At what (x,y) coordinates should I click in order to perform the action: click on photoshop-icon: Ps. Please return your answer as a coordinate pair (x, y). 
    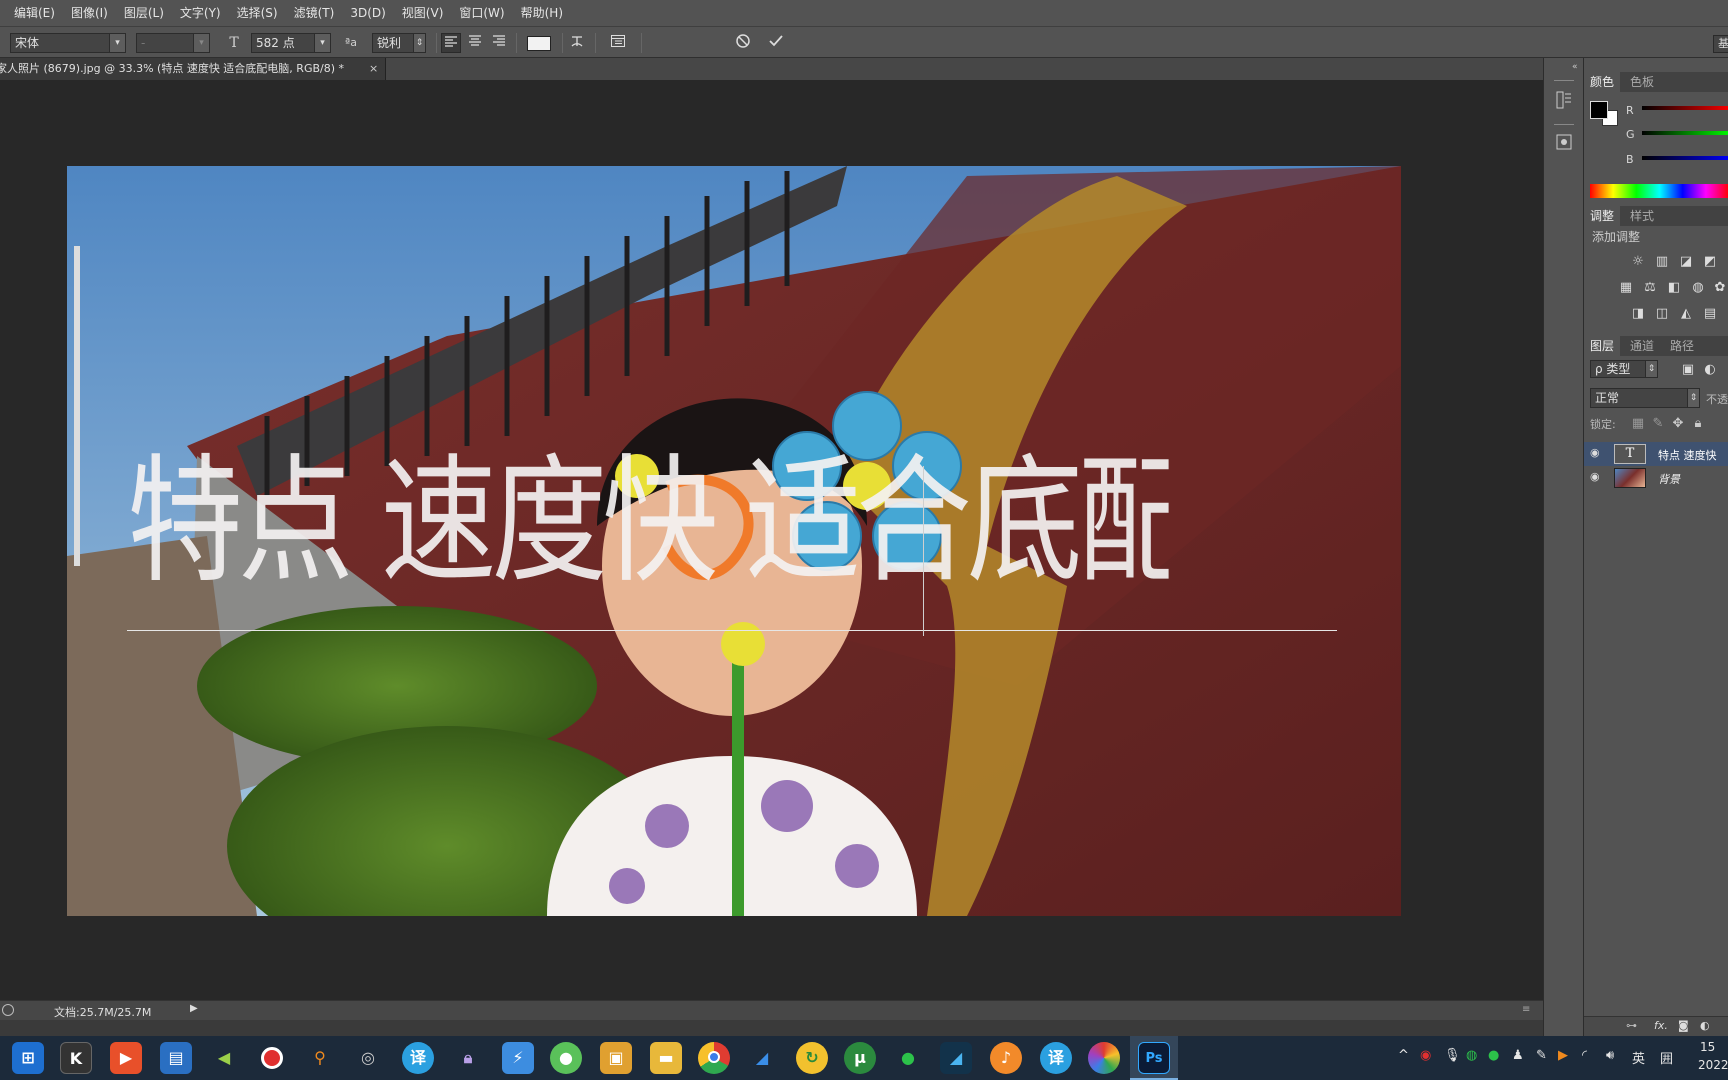
    Looking at the image, I should click on (1154, 1058).